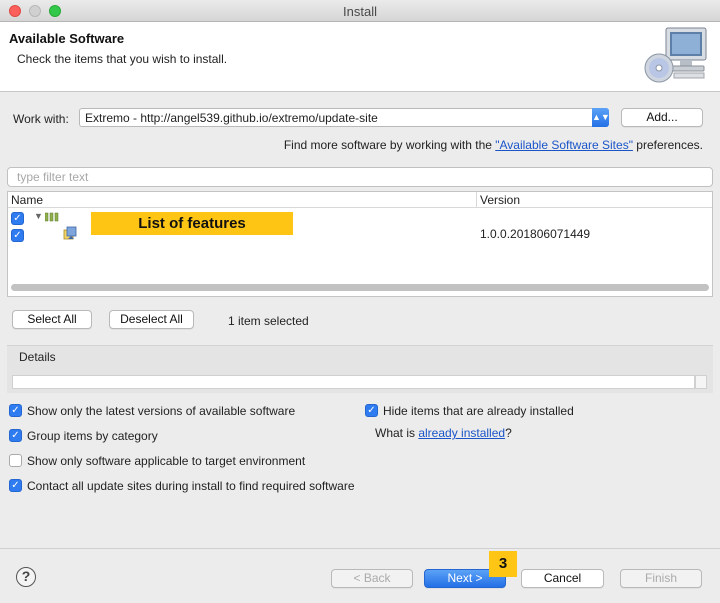 This screenshot has height=603, width=720. What do you see at coordinates (26, 577) in the screenshot?
I see `help-icon: ?` at bounding box center [26, 577].